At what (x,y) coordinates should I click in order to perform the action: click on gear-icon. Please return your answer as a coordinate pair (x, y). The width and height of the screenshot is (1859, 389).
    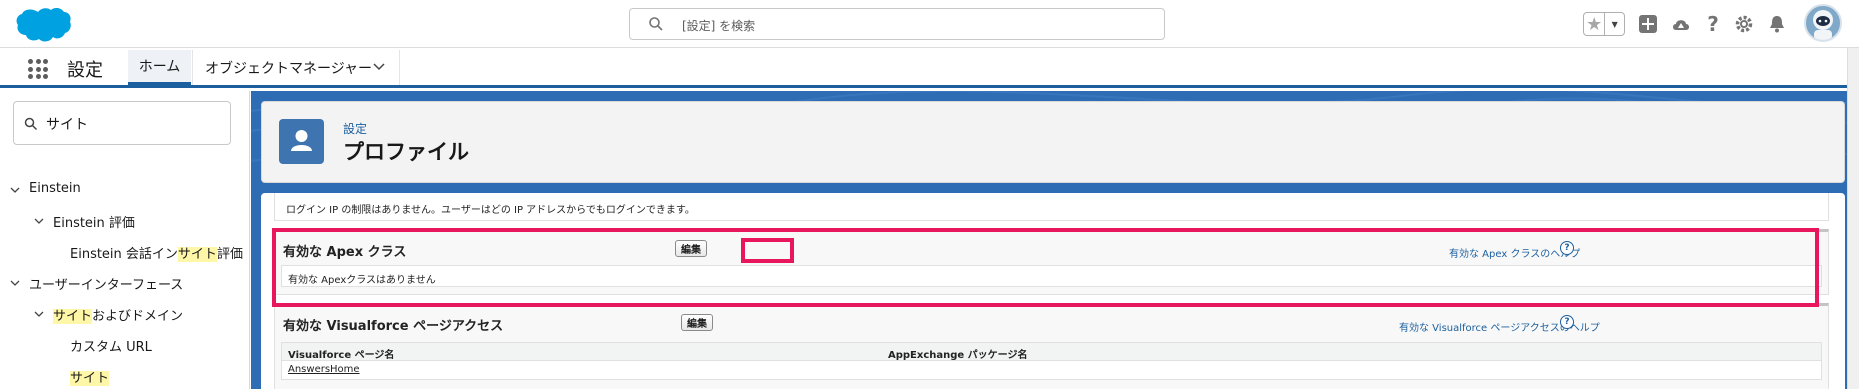
    Looking at the image, I should click on (1744, 24).